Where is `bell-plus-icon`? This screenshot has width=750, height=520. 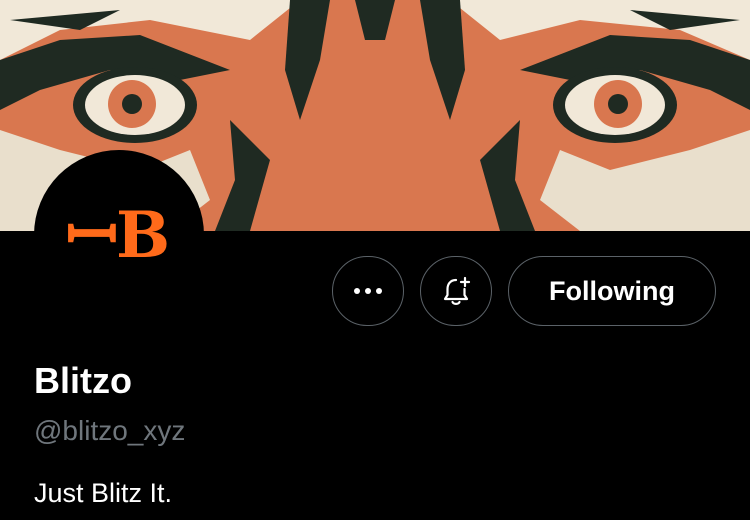 bell-plus-icon is located at coordinates (457, 290).